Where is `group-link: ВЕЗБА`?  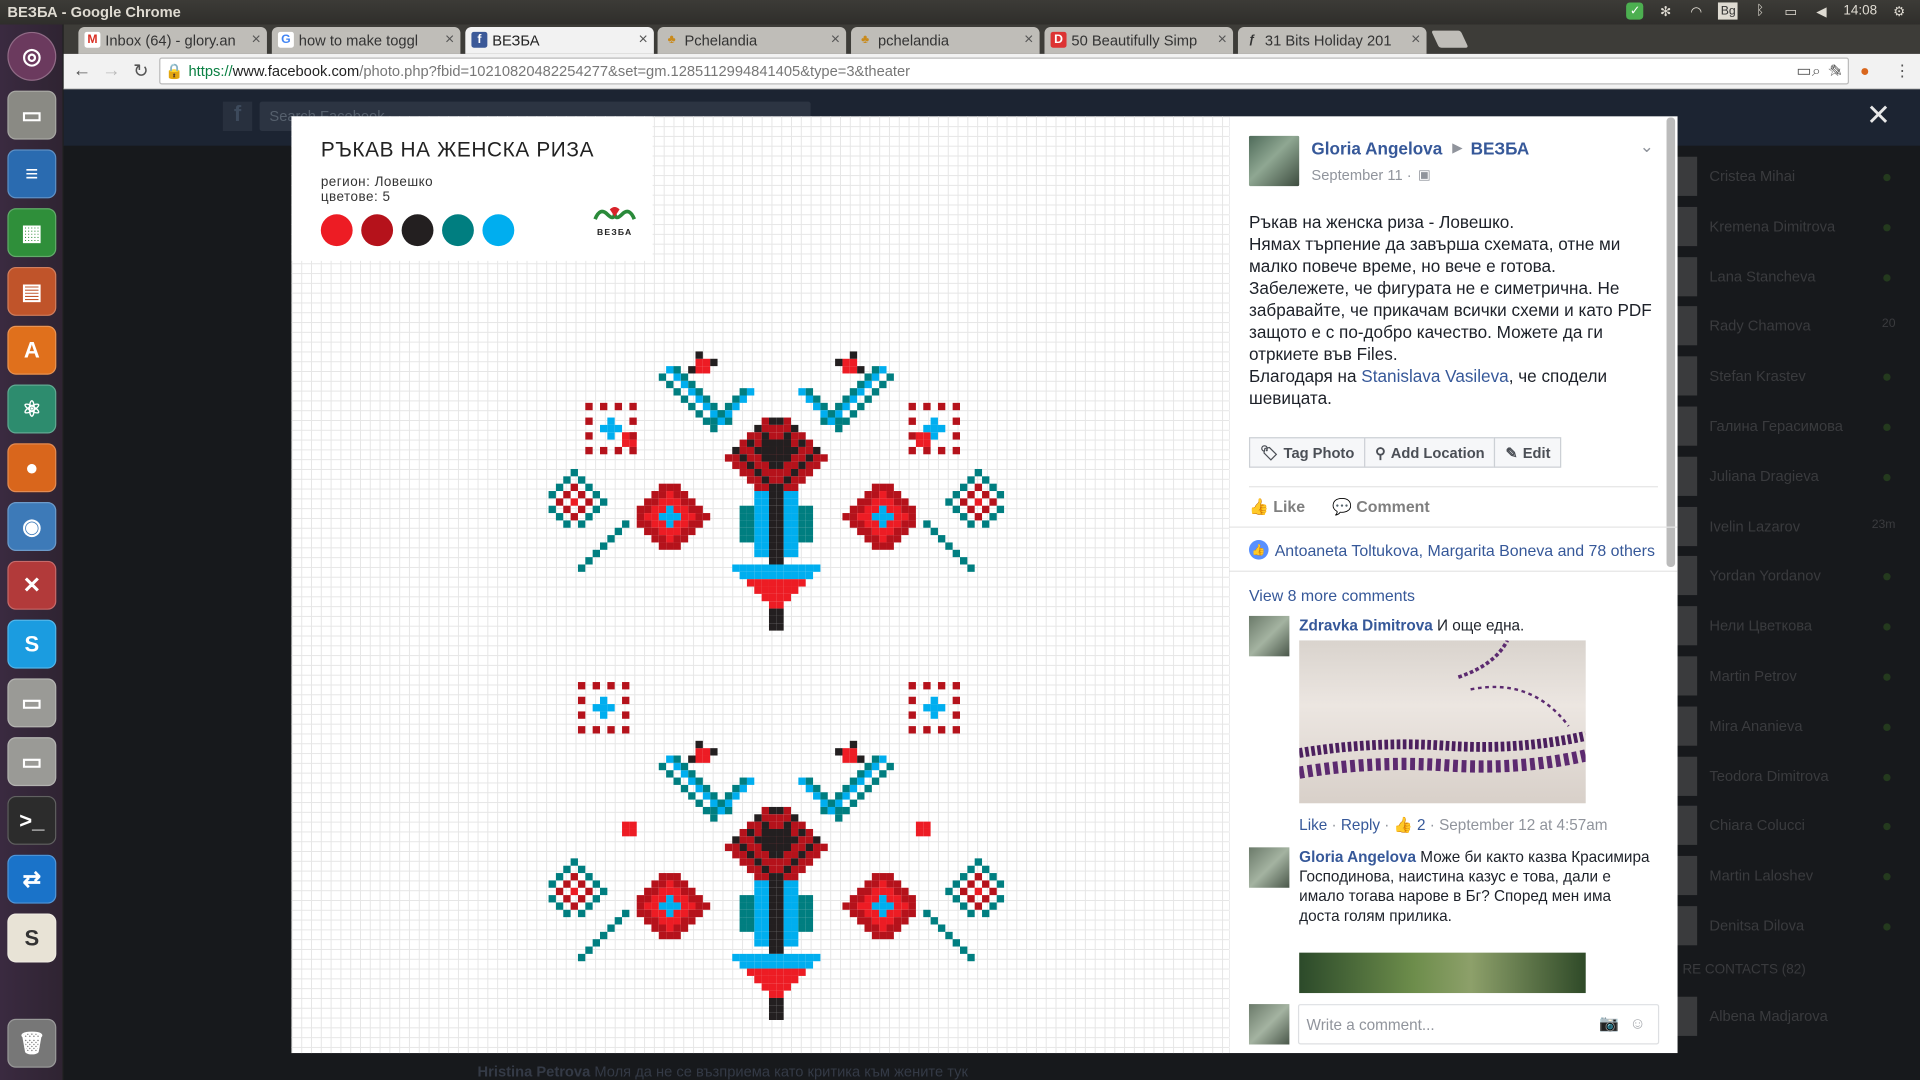
group-link: ВЕЗБА is located at coordinates (1500, 148).